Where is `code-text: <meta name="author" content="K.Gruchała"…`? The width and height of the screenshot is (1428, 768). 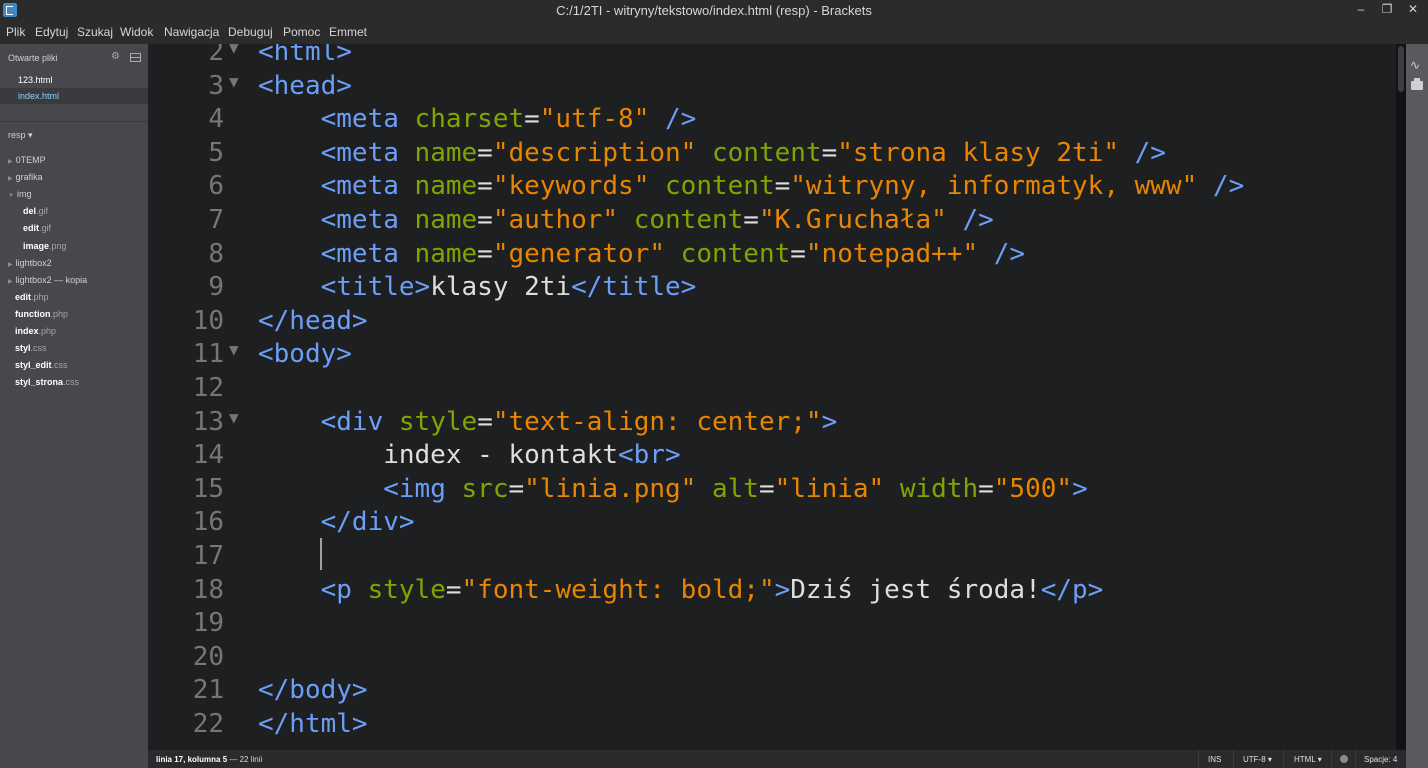 code-text: <meta name="author" content="K.Gruchała"… is located at coordinates (626, 220).